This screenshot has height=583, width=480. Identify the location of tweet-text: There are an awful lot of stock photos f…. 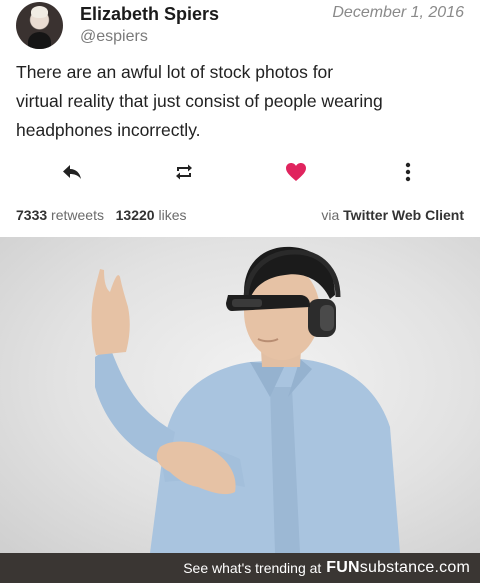
(236, 101).